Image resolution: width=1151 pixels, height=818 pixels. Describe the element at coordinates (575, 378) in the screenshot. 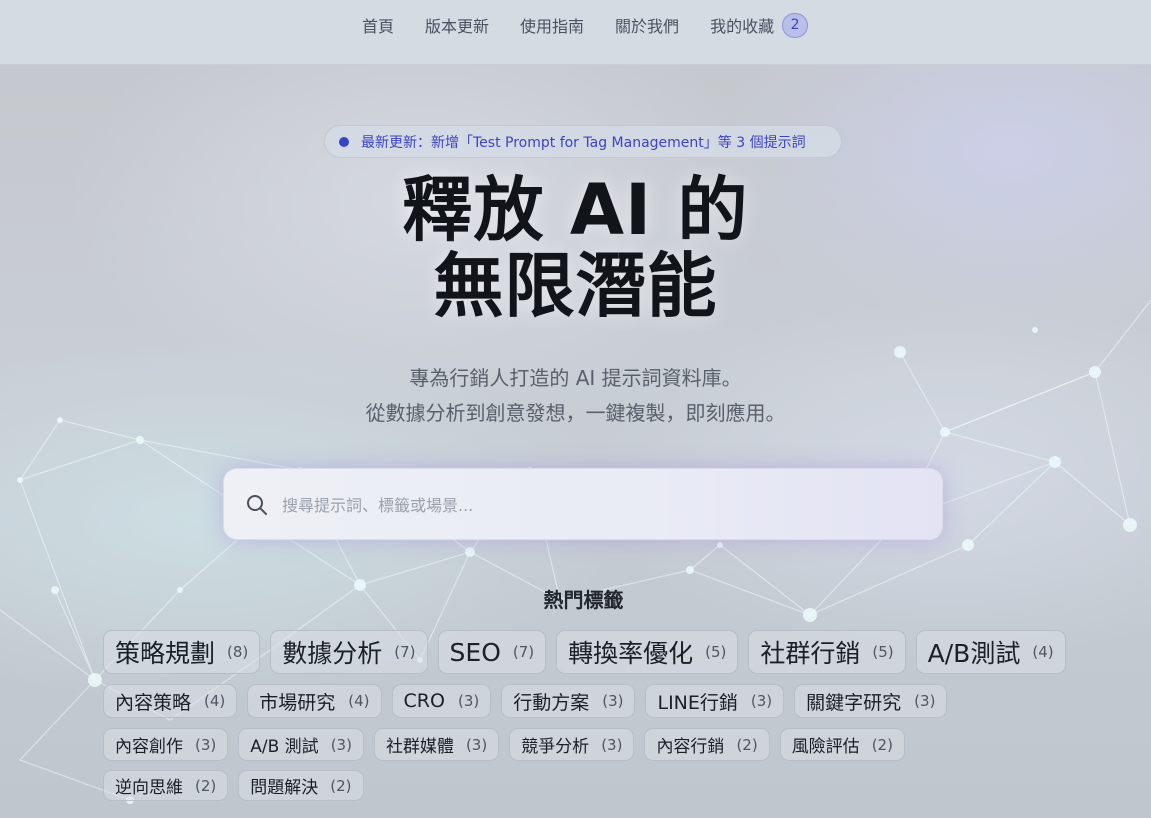

I see `hero-subtitle-line1: 專為行銷人打造的 AI 提示詞資料庫。` at that location.